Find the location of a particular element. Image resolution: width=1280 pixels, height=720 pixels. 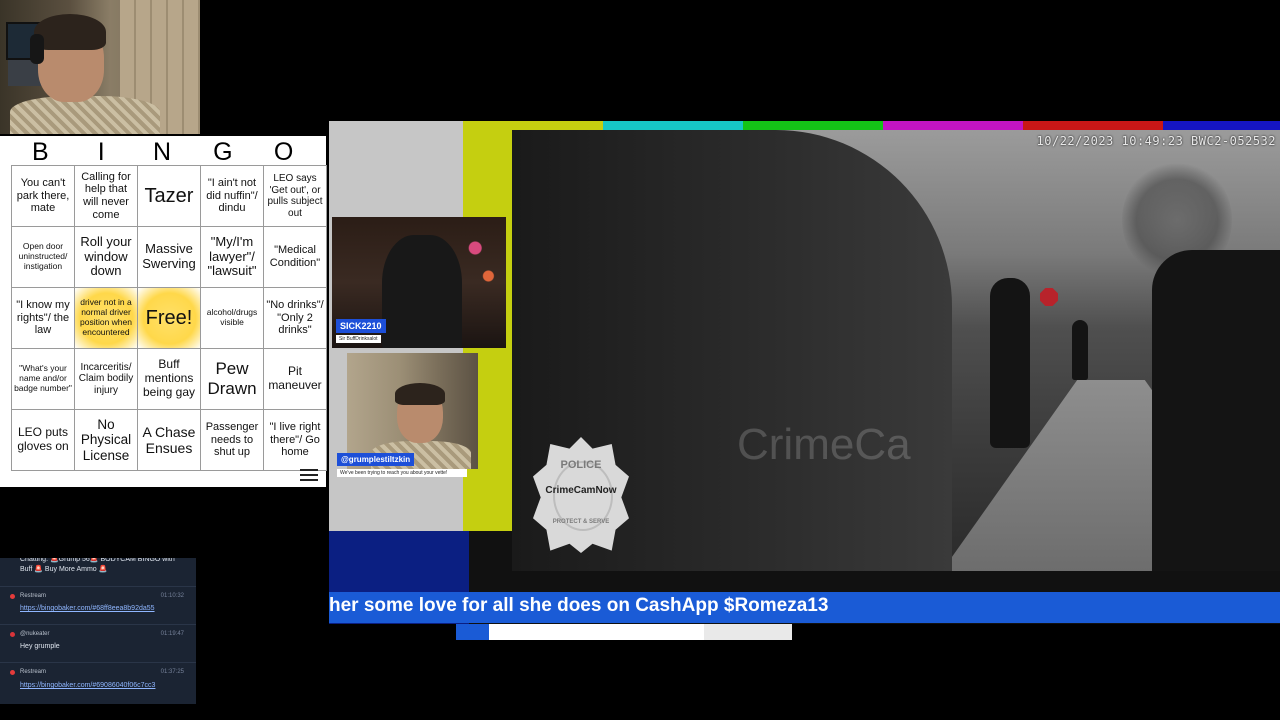

guest-figure is located at coordinates (422, 291).